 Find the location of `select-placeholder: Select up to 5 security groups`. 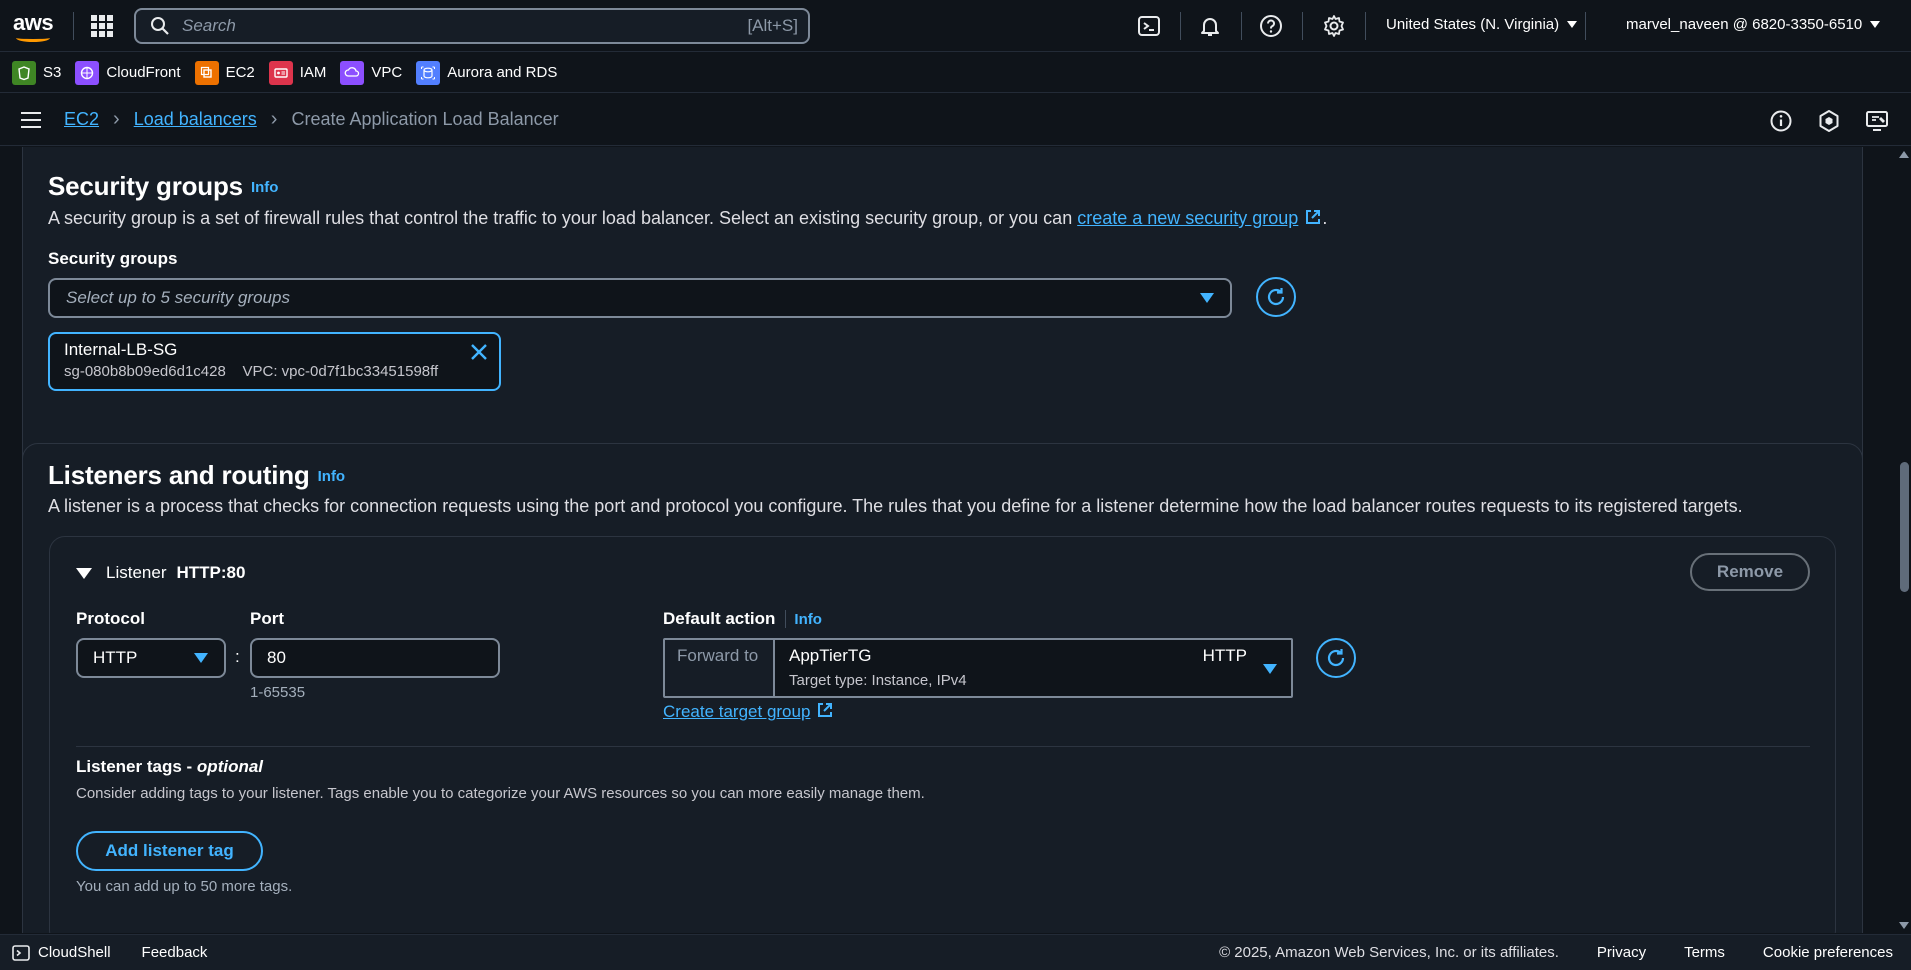

select-placeholder: Select up to 5 security groups is located at coordinates (178, 297).